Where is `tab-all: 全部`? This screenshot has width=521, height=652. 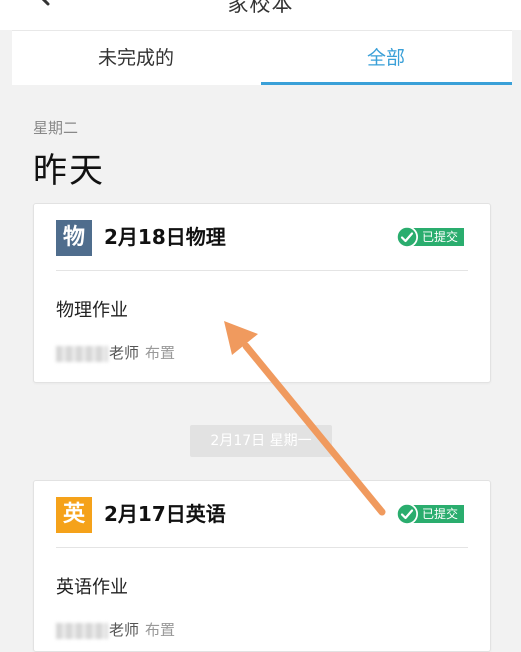 tab-all: 全部 is located at coordinates (386, 58).